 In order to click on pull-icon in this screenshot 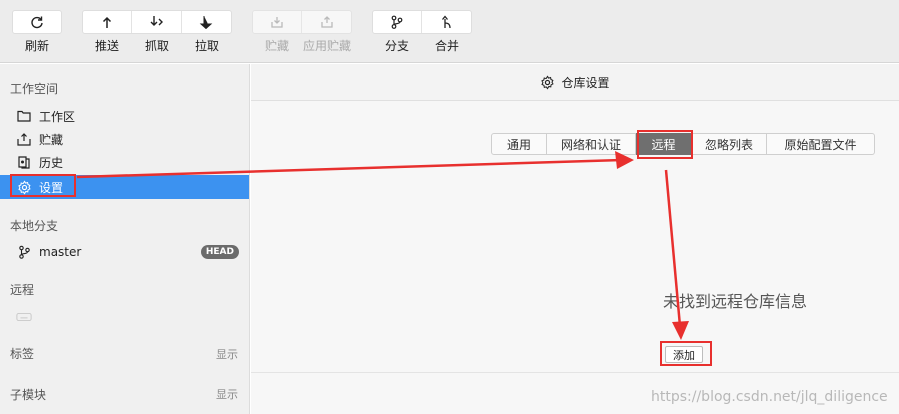, I will do `click(206, 22)`.